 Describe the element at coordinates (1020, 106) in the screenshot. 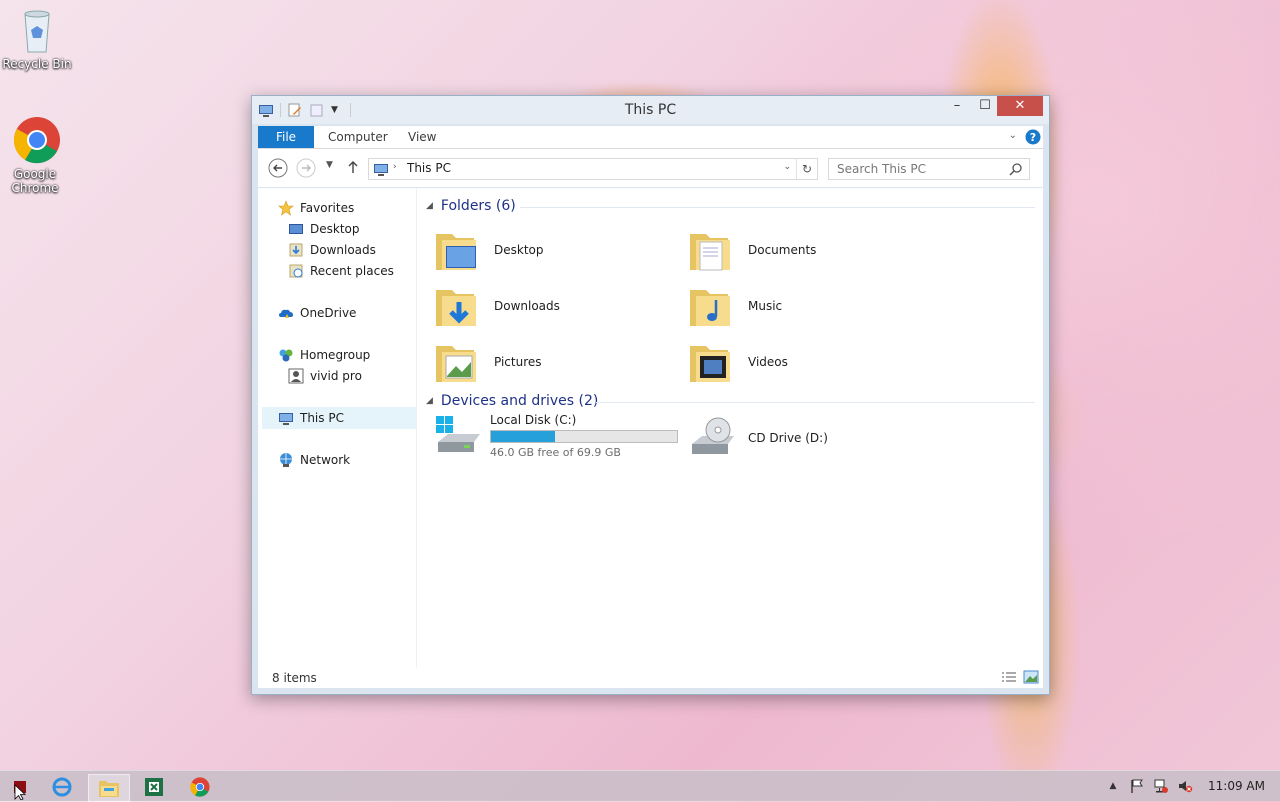

I see `close-button: ✕` at that location.